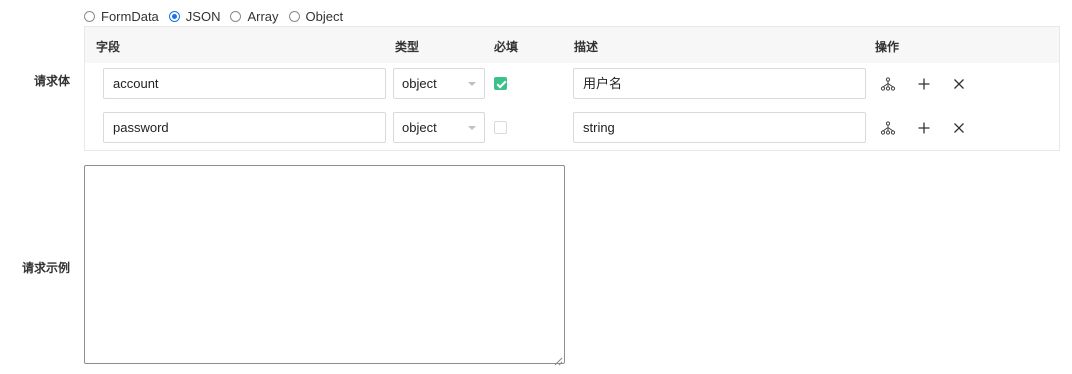  Describe the element at coordinates (572, 45) in the screenshot. I see `params-table-header: 字段 类型 必填 描述 操作` at that location.